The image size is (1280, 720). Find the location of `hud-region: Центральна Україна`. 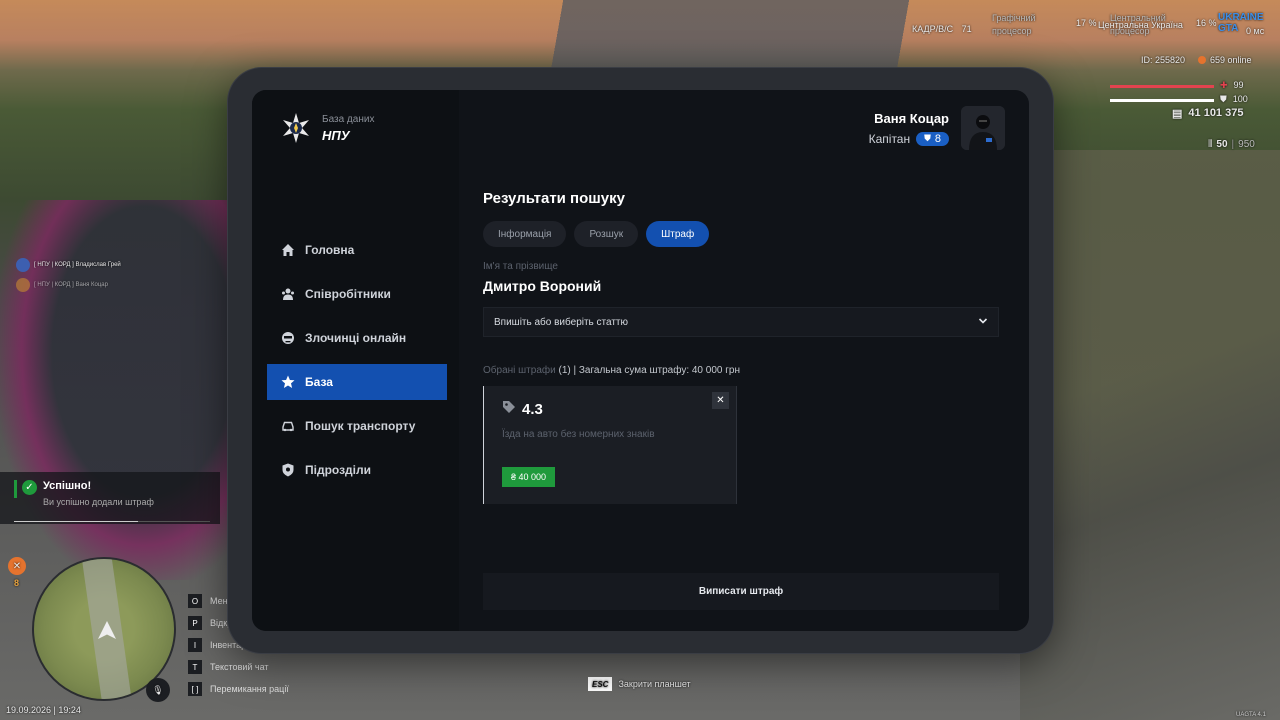

hud-region: Центральна Україна is located at coordinates (1140, 25).